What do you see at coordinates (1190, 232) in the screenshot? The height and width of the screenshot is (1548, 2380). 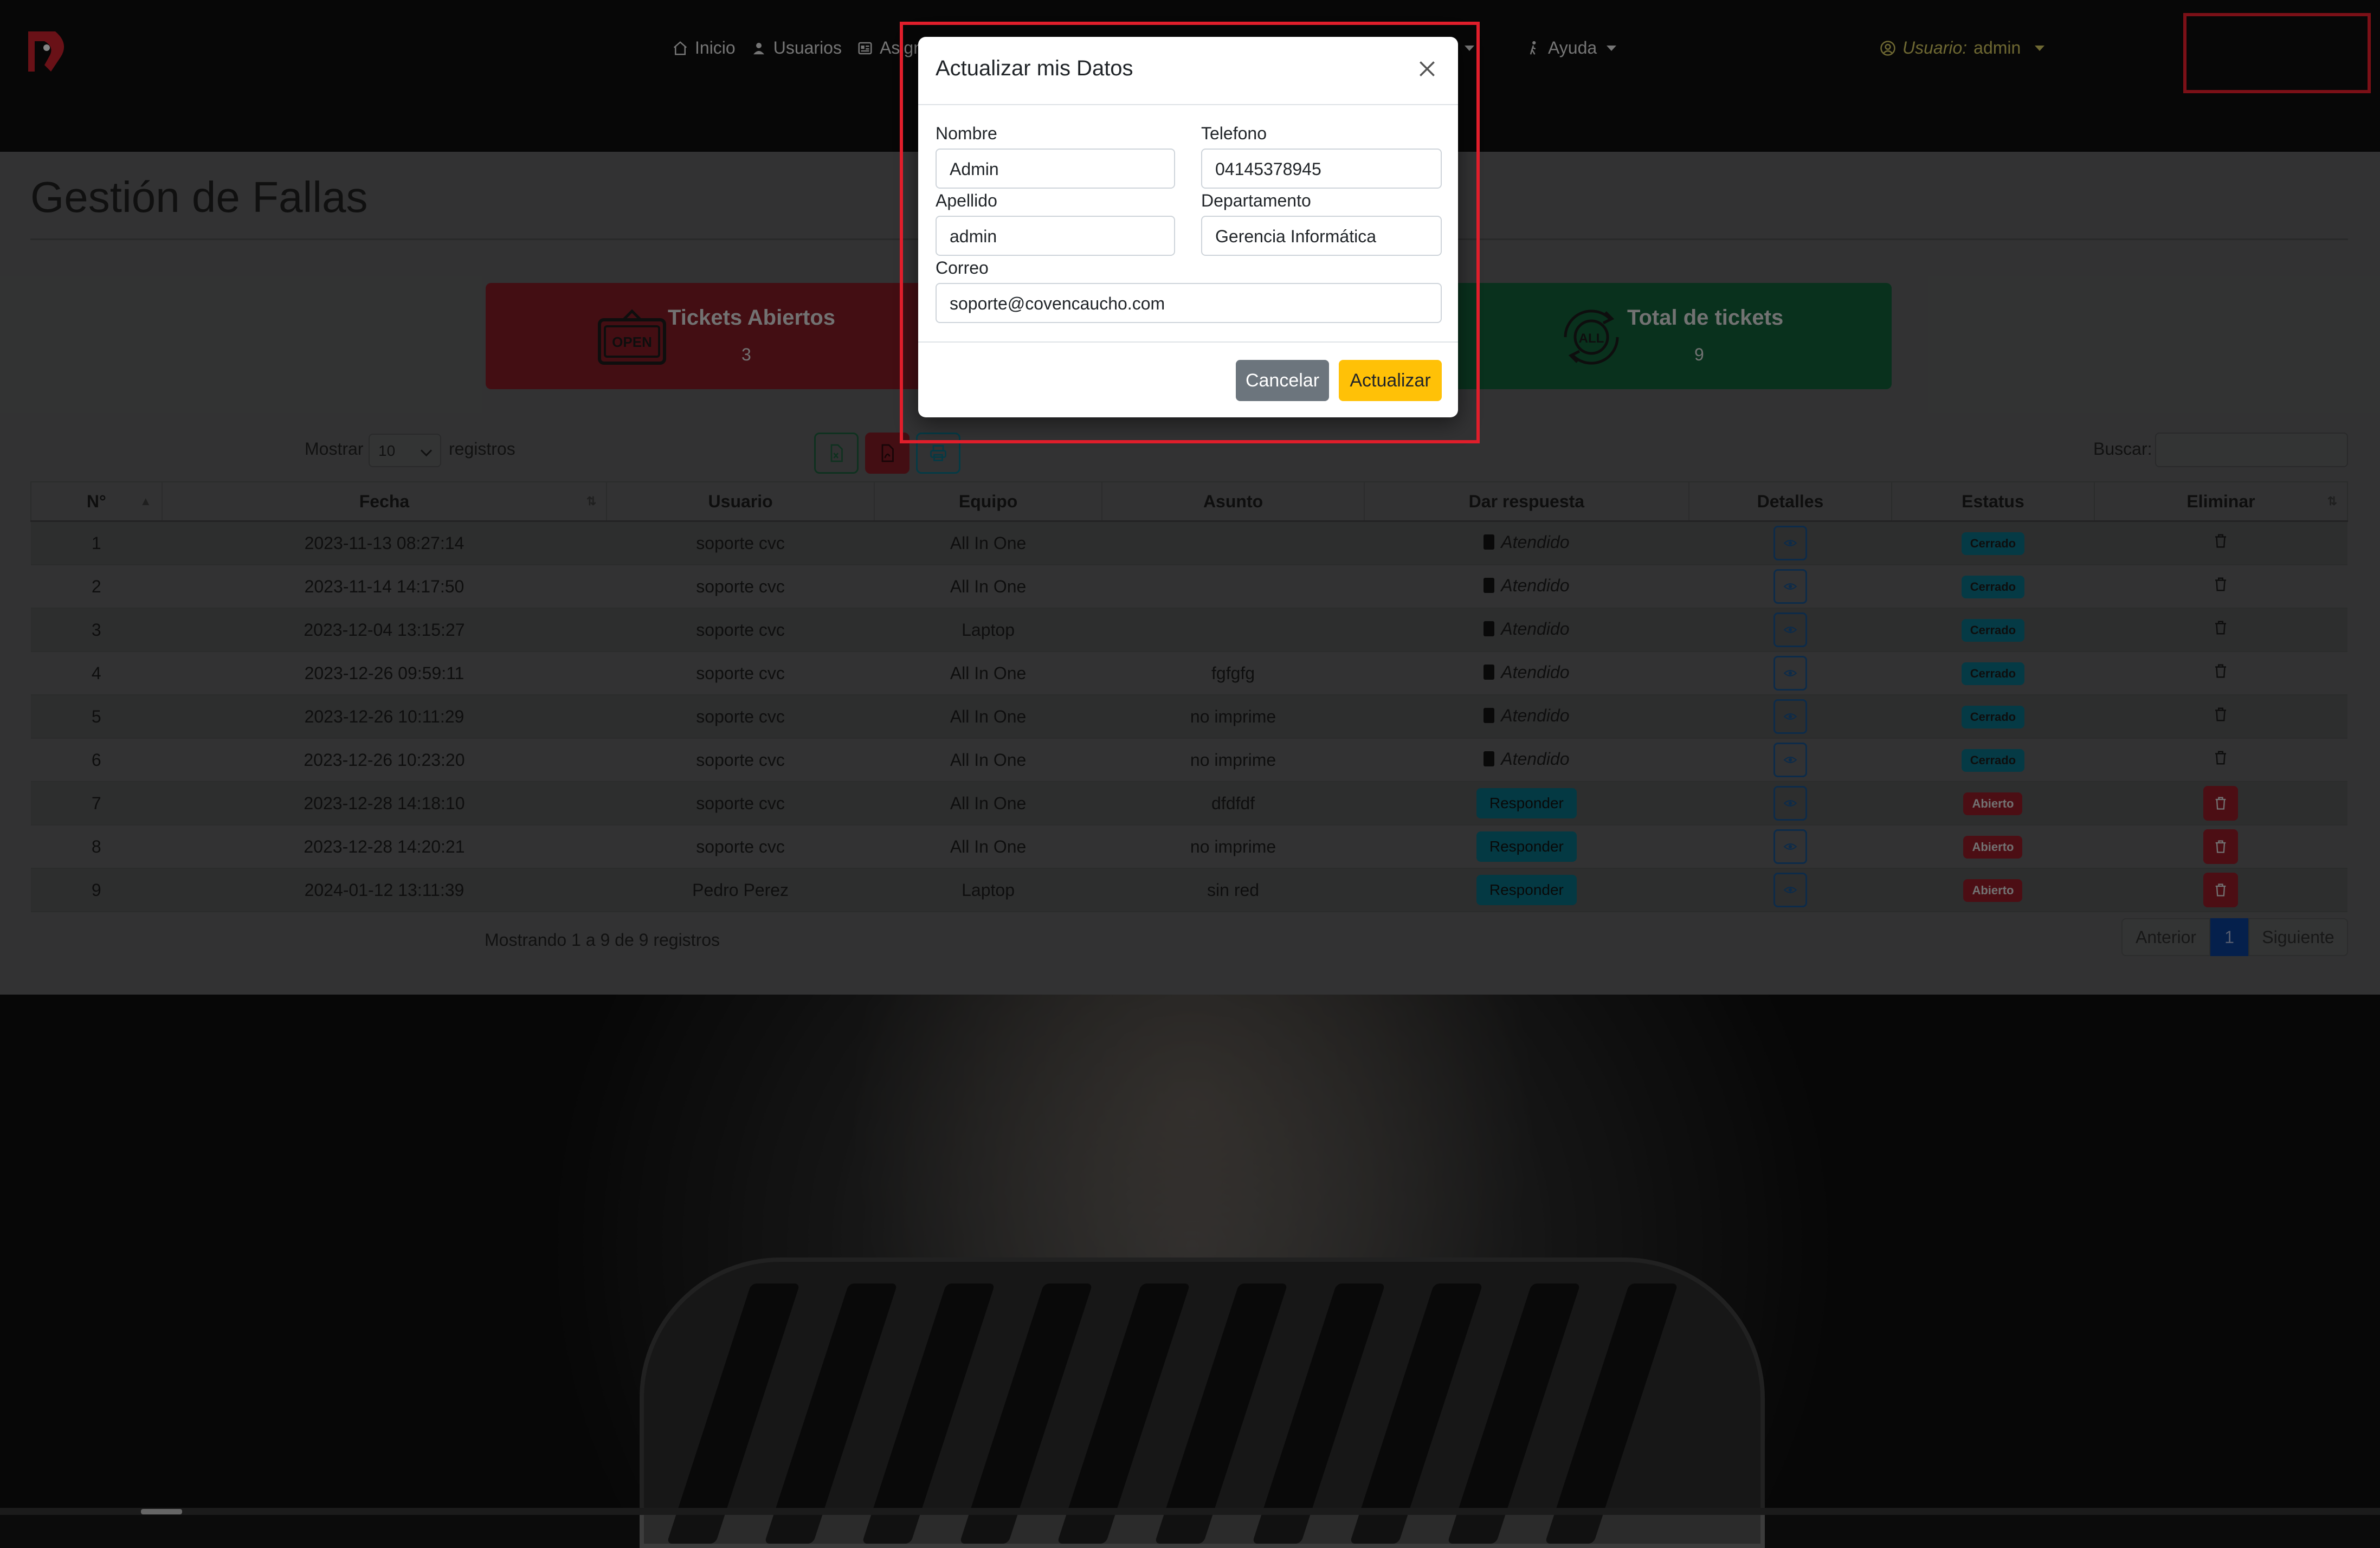 I see `modal-highlight-box` at bounding box center [1190, 232].